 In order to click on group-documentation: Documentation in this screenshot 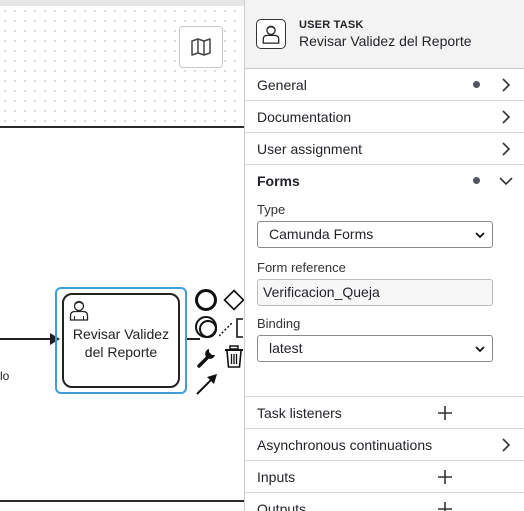, I will do `click(384, 117)`.